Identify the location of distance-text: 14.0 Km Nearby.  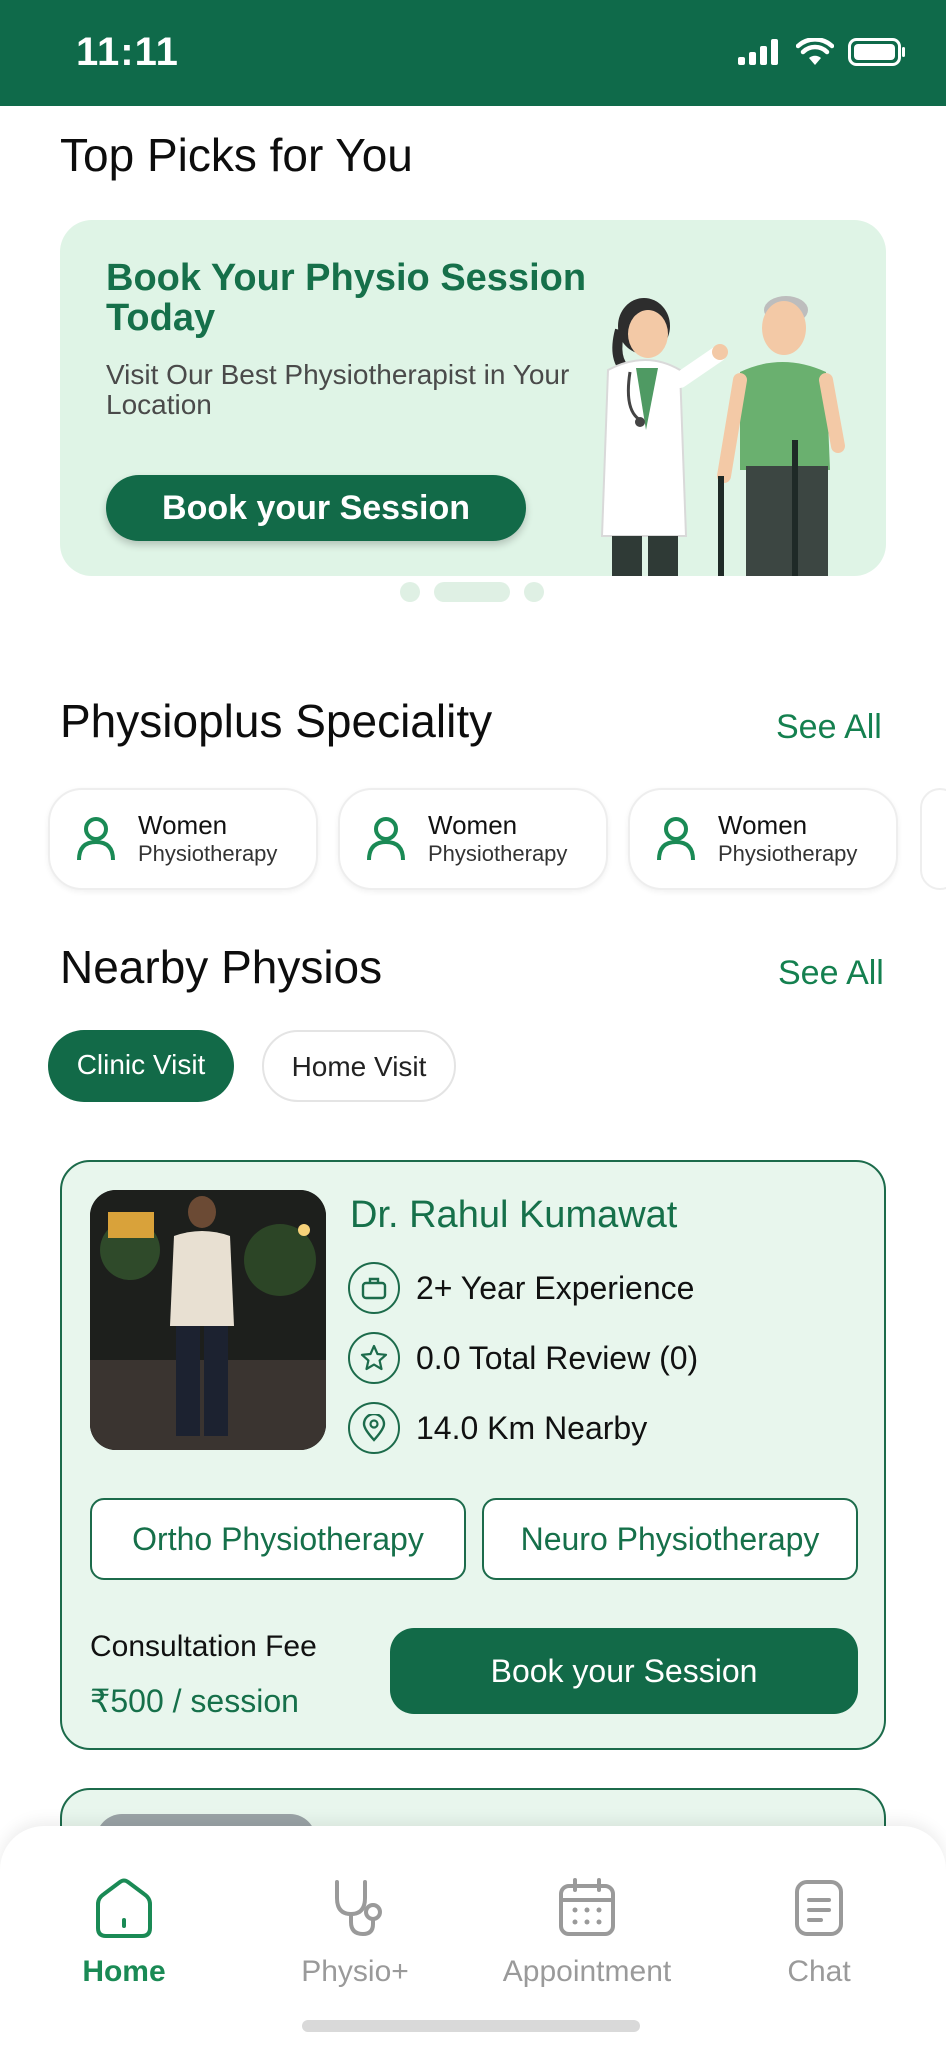
(532, 1427).